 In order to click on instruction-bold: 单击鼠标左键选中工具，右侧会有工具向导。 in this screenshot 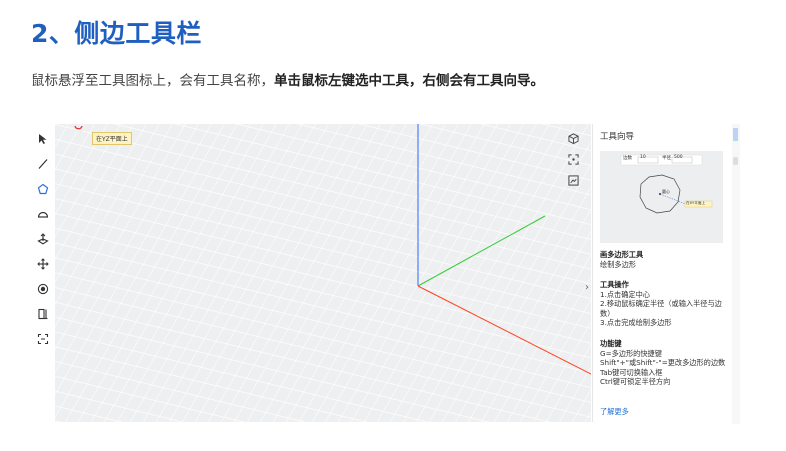, I will do `click(409, 81)`.